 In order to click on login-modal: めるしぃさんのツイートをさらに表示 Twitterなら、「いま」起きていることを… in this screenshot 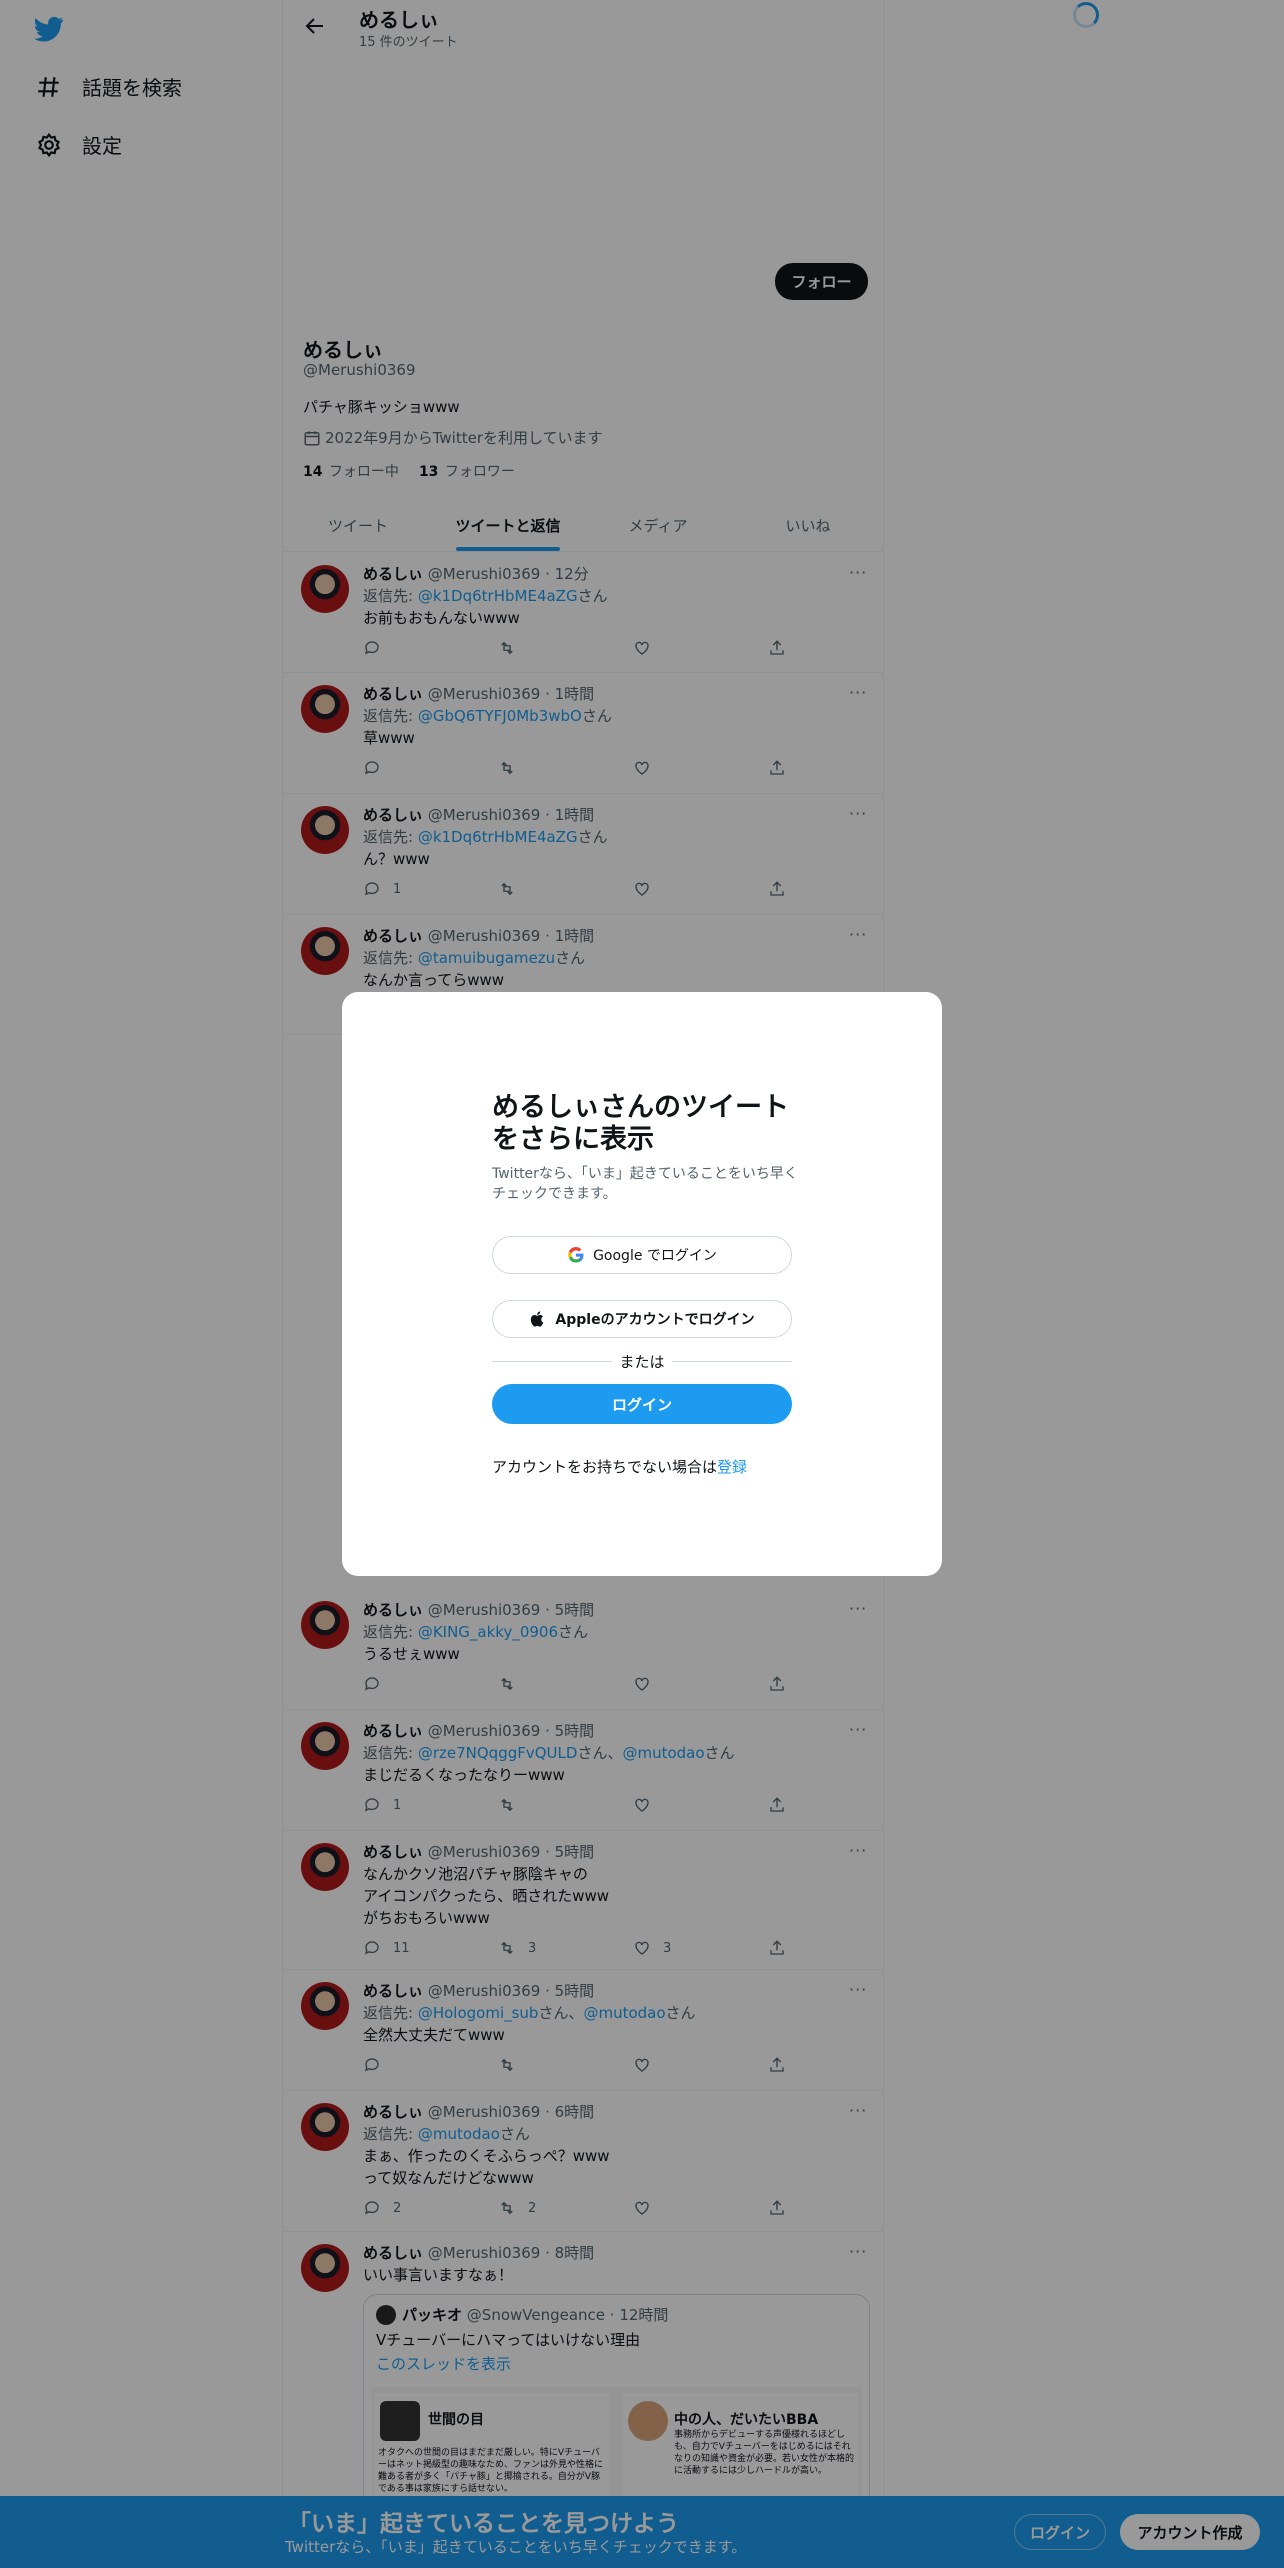, I will do `click(642, 1284)`.